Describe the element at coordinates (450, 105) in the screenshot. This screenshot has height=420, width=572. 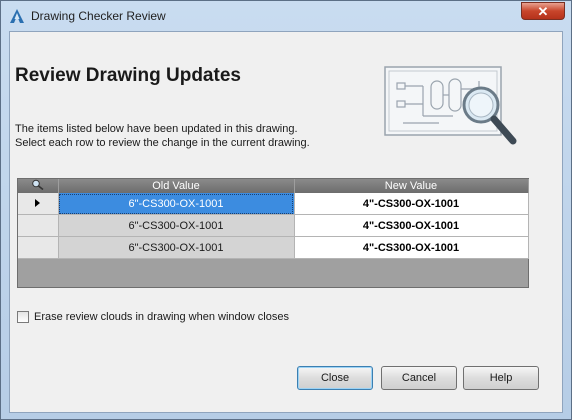
I see `drawing-magnifier-icon` at that location.